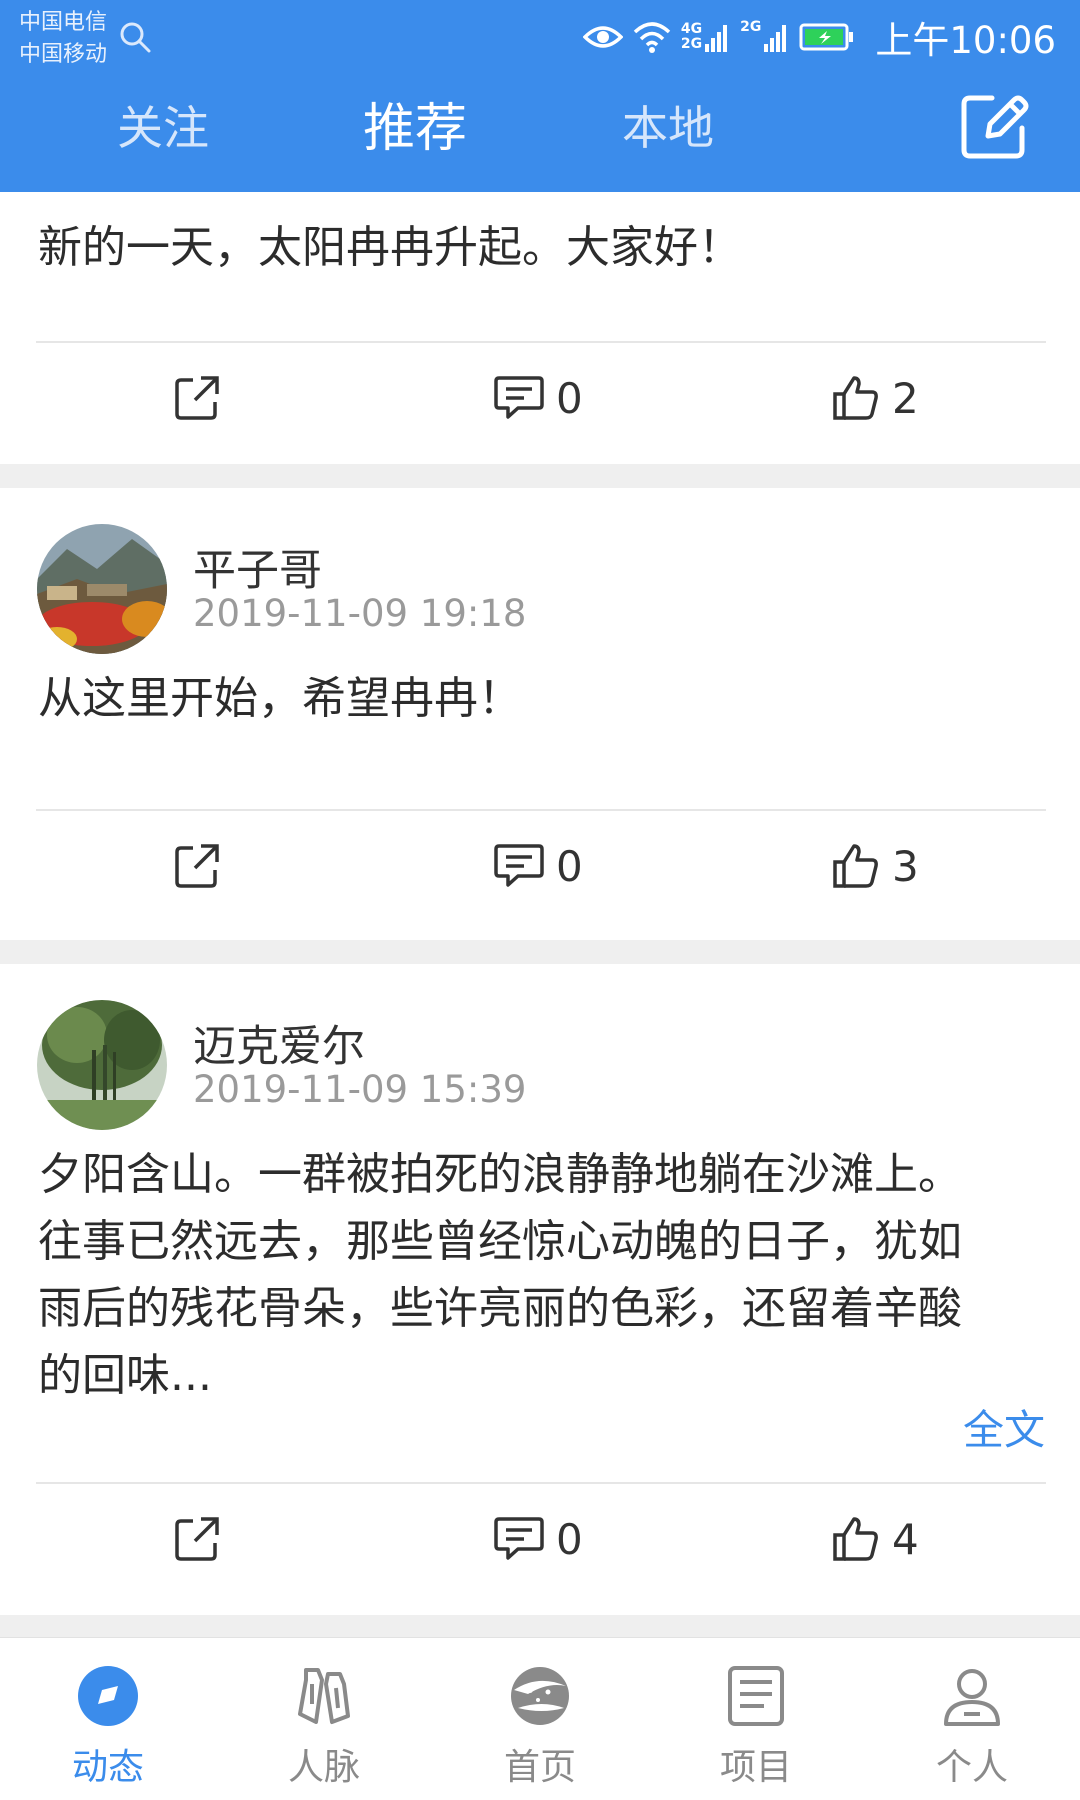 The width and height of the screenshot is (1080, 1800). I want to click on carrier-2: 中国移动, so click(63, 54).